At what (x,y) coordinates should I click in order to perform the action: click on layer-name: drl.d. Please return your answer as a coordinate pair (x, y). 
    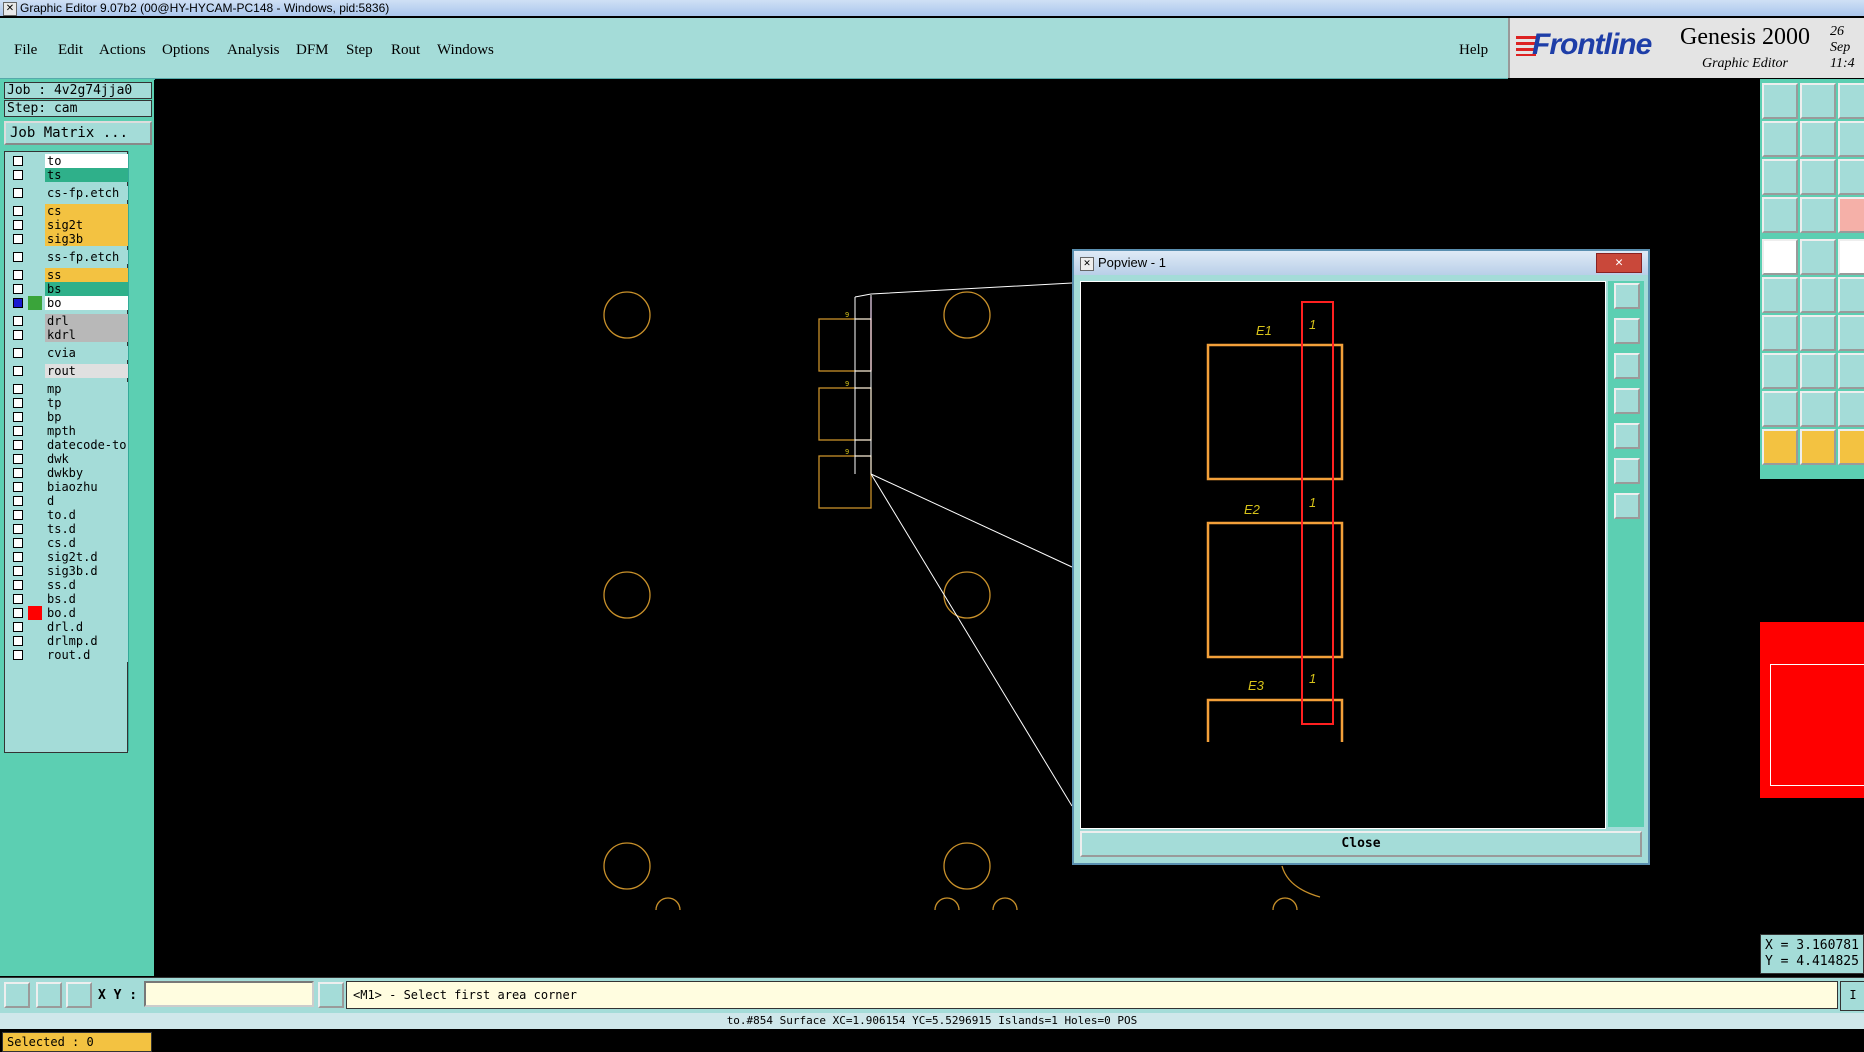
    Looking at the image, I should click on (88, 627).